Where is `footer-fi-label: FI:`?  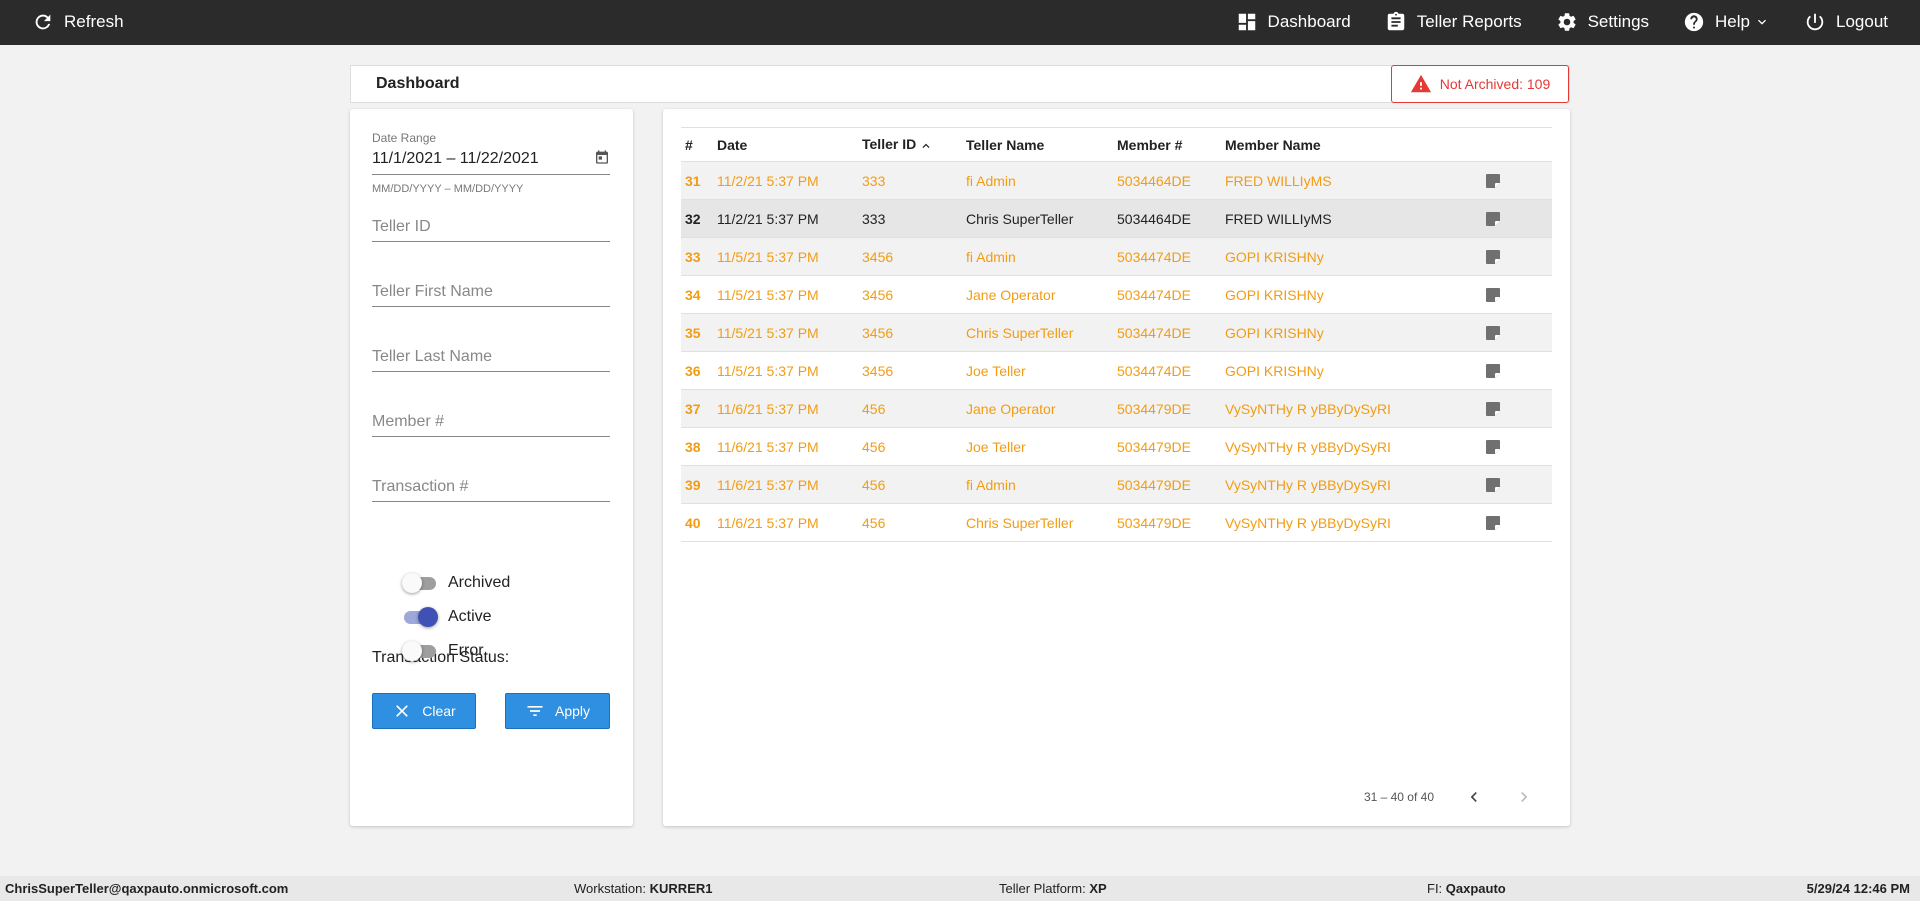
footer-fi-label: FI: is located at coordinates (1435, 888).